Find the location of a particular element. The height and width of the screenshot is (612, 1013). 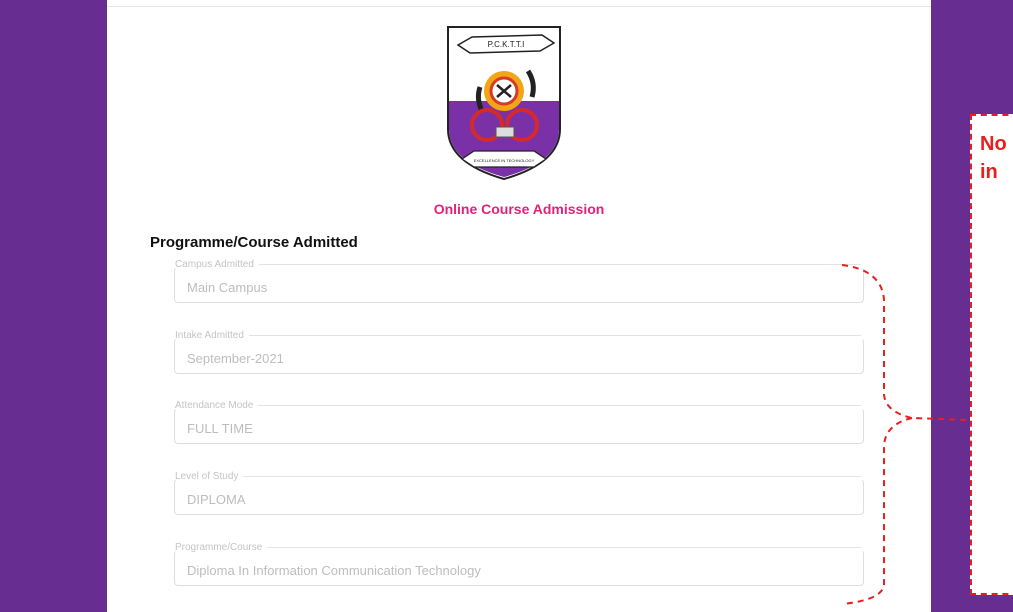

form-title: Online Course Admission is located at coordinates (519, 209).